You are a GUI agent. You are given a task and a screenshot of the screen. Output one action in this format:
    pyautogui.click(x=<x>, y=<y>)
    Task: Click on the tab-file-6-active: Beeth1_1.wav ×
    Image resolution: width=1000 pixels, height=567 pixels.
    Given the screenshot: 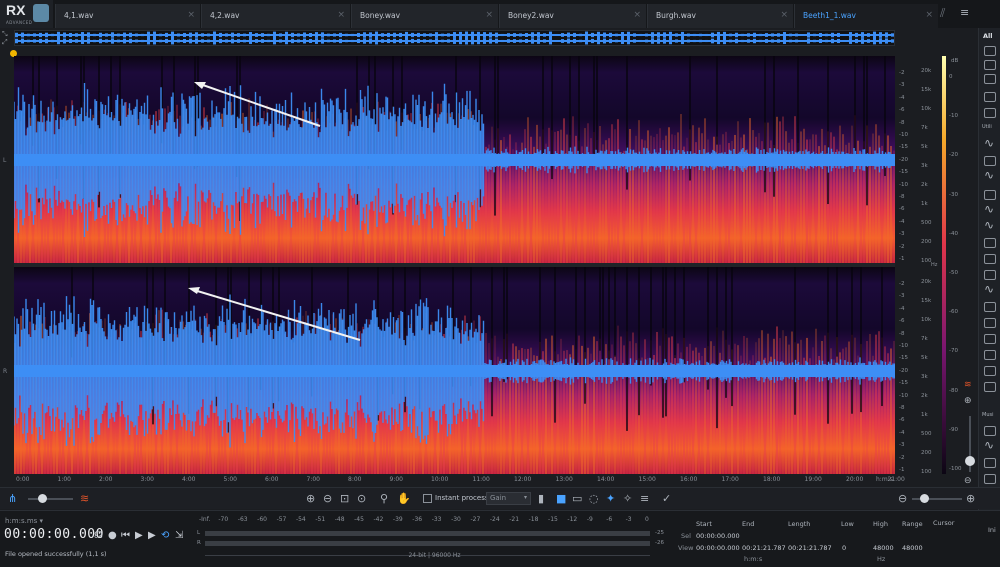 What is the action you would take?
    pyautogui.click(x=866, y=16)
    